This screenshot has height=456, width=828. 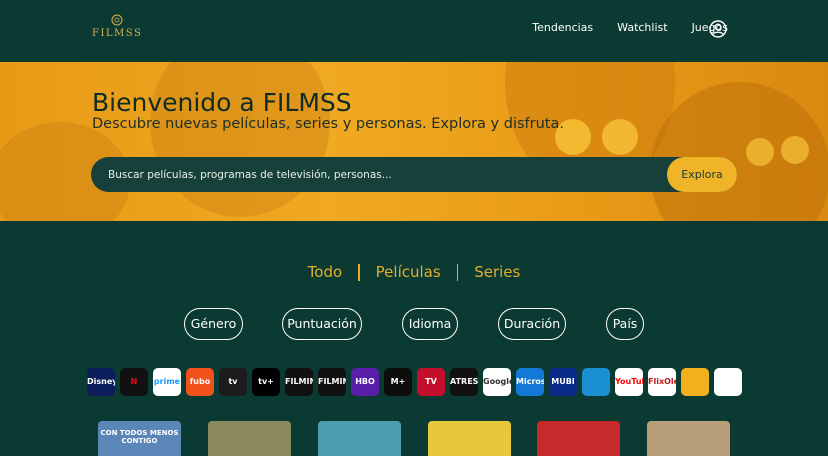 What do you see at coordinates (322, 324) in the screenshot?
I see `filter-puntuacion: Puntuación` at bounding box center [322, 324].